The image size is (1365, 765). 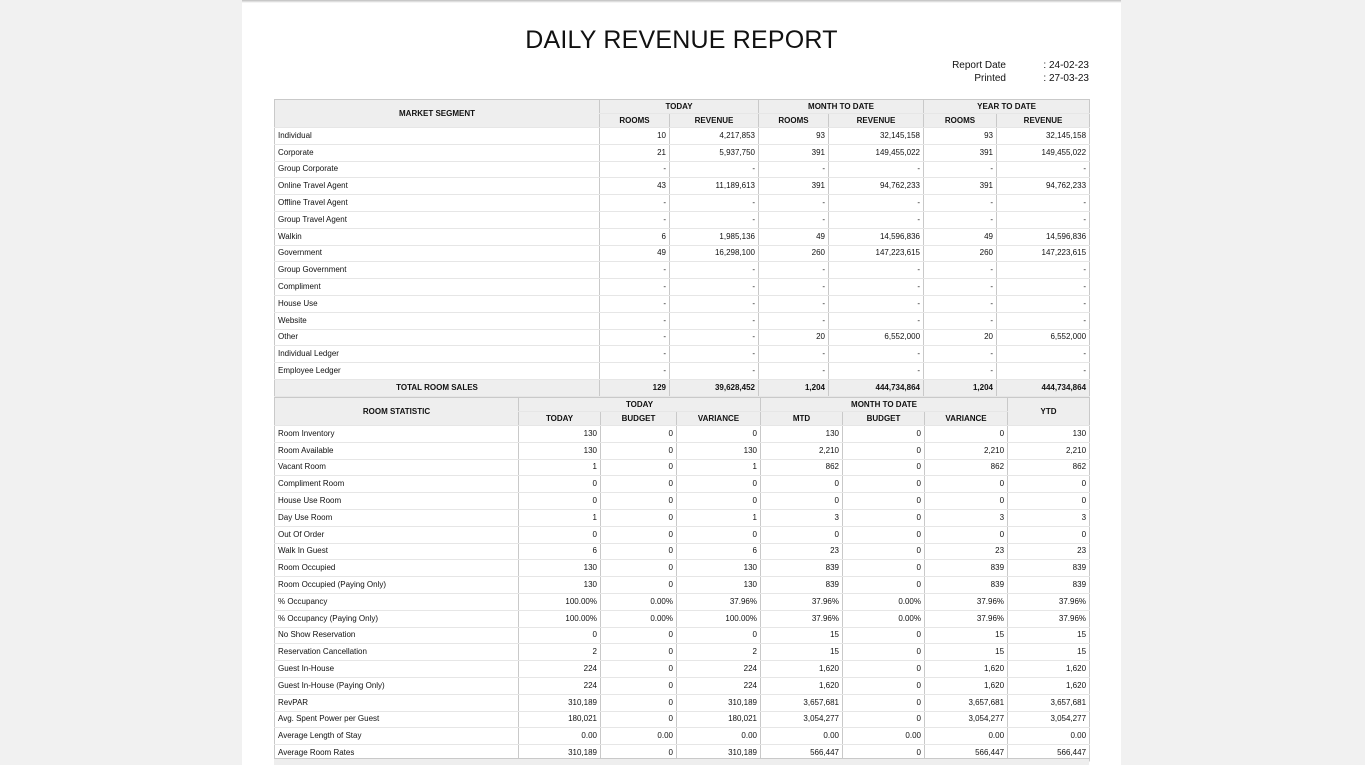 What do you see at coordinates (960, 387) in the screenshot?
I see `total-cell: 1,204` at bounding box center [960, 387].